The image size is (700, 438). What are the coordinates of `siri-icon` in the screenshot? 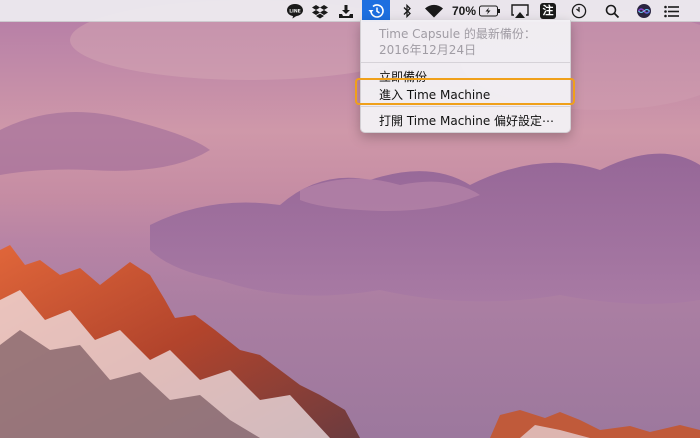 It's located at (644, 11).